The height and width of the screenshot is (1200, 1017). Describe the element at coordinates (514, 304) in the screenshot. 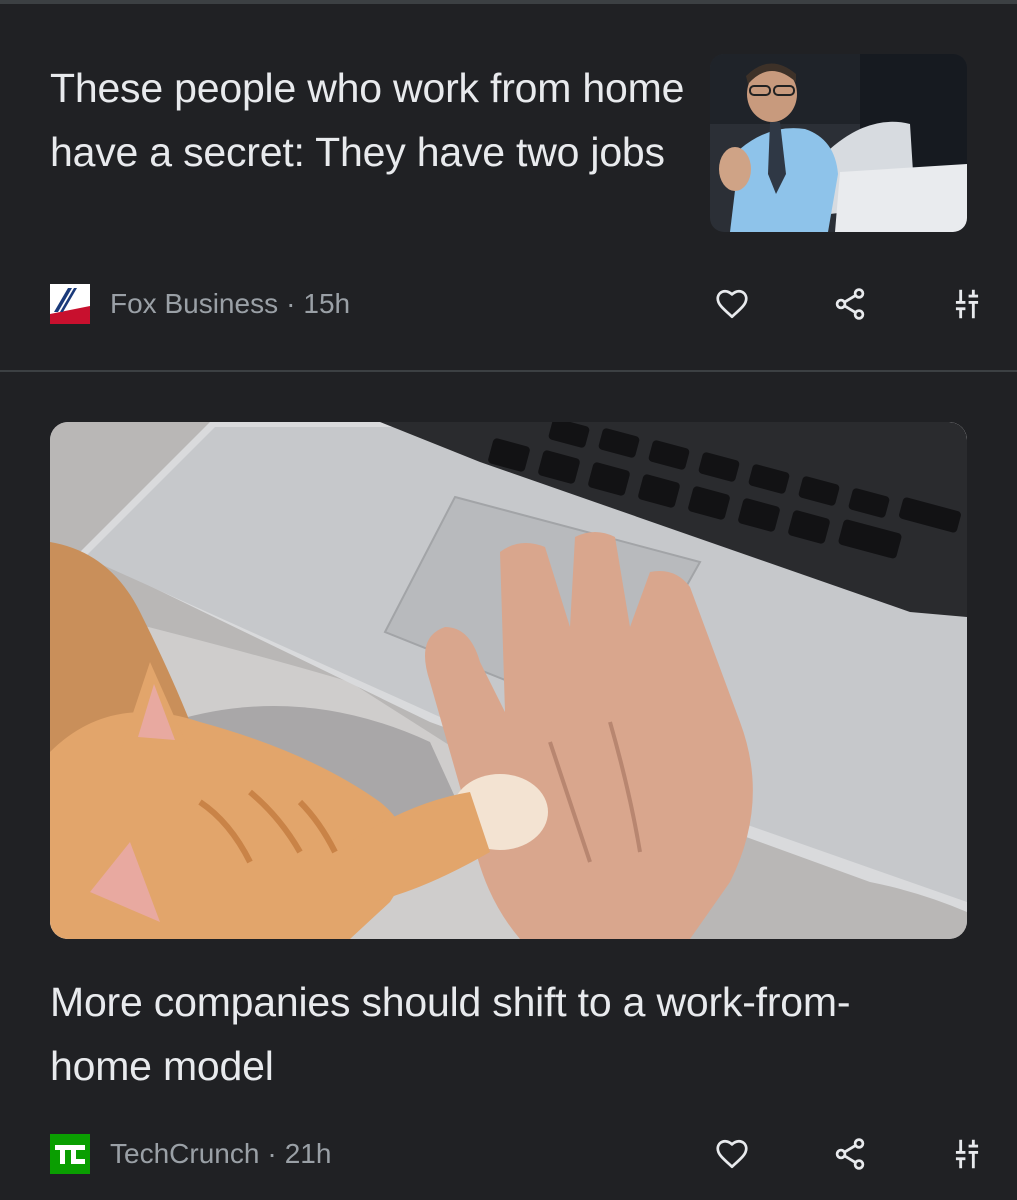

I see `article-meta: Fox Business · 15h` at that location.